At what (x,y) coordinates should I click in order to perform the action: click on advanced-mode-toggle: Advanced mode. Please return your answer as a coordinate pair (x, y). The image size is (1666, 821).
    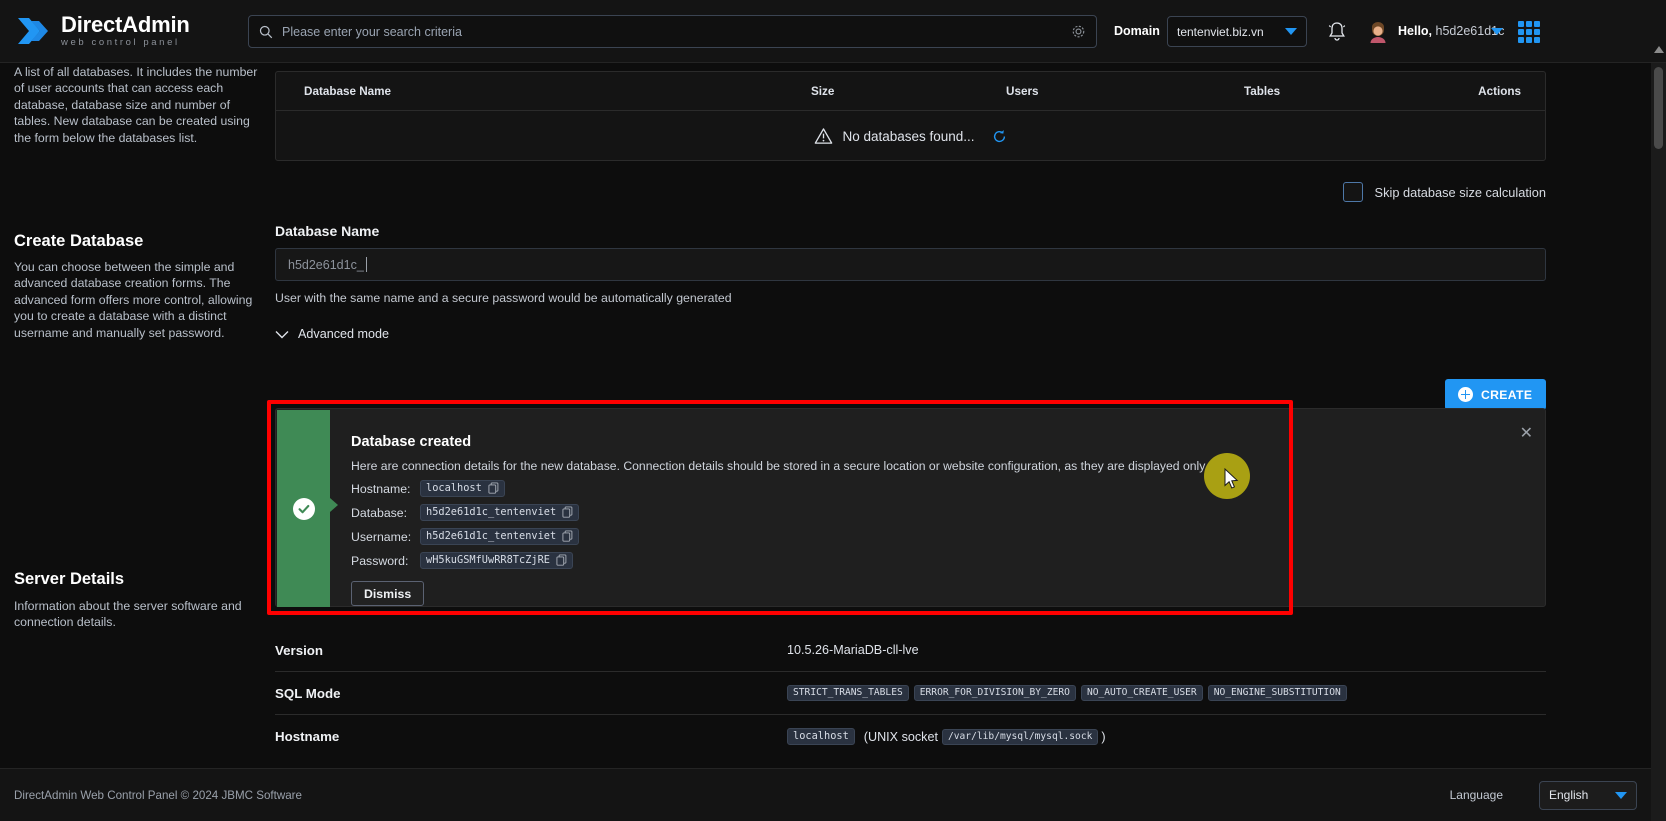
    Looking at the image, I should click on (910, 334).